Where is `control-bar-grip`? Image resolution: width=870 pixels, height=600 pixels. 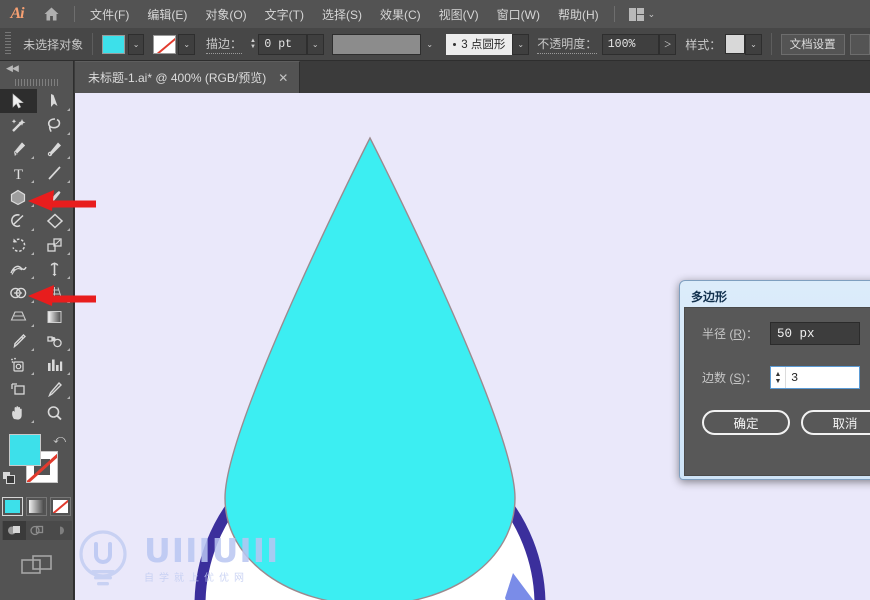 control-bar-grip is located at coordinates (8, 44).